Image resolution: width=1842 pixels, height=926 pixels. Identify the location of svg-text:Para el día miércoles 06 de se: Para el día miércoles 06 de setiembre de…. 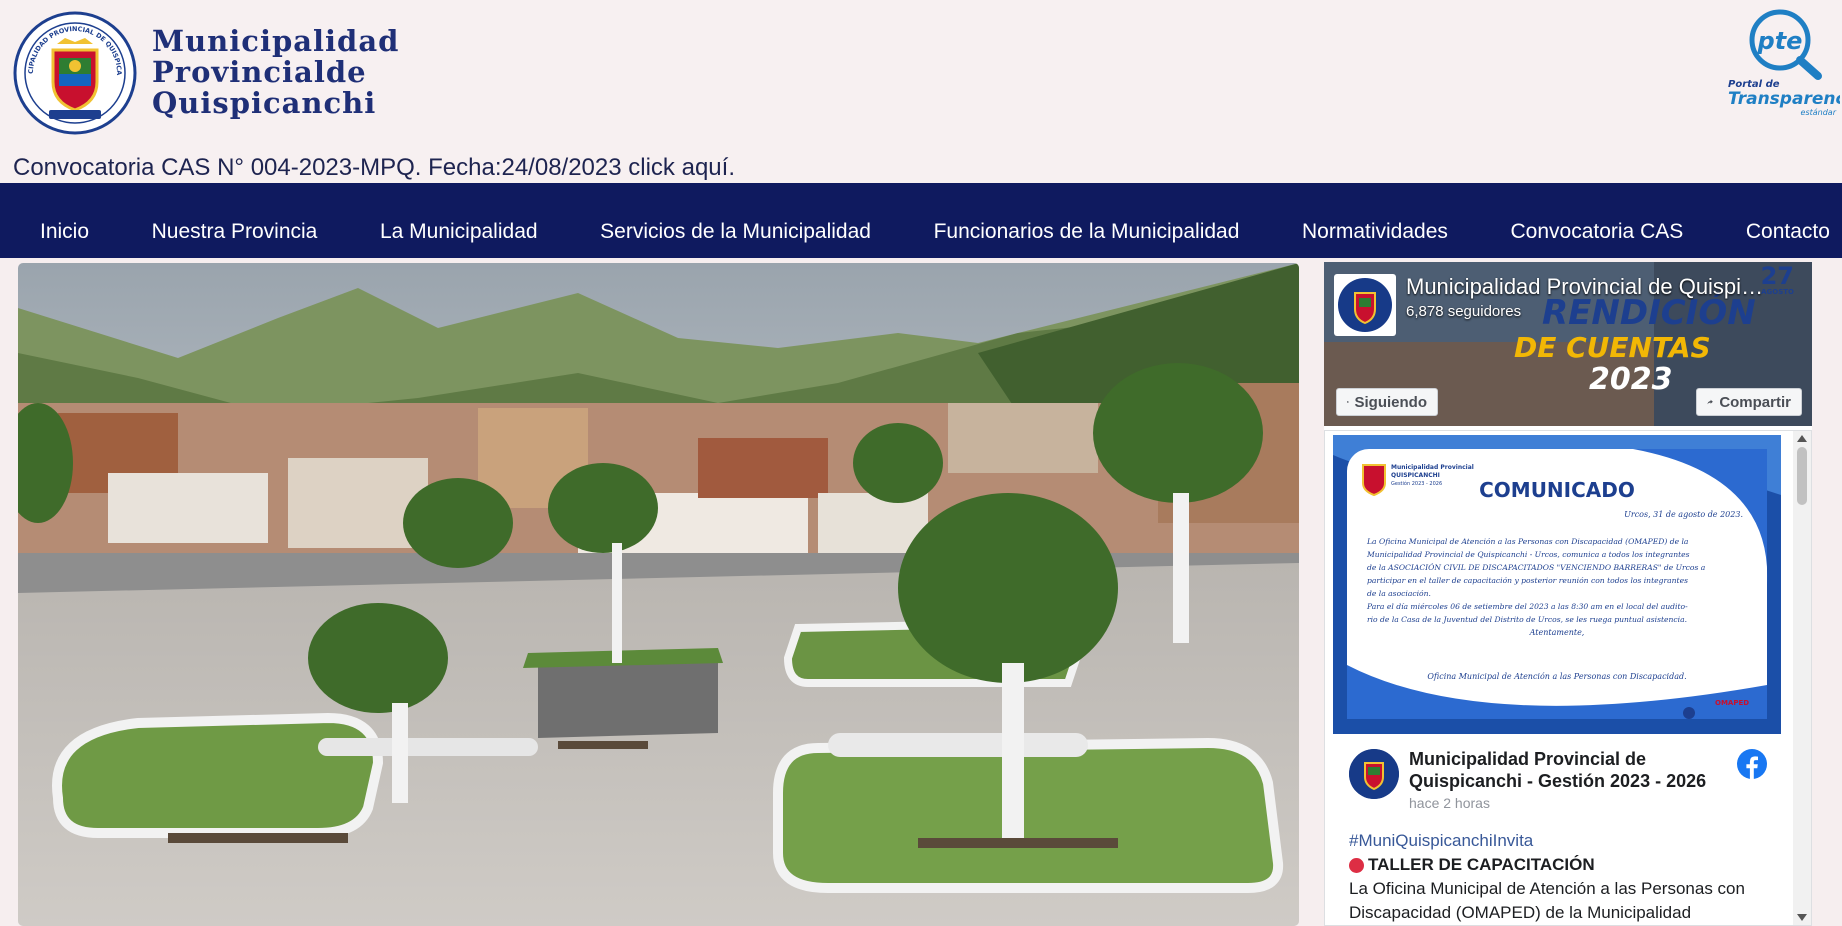
(1527, 606).